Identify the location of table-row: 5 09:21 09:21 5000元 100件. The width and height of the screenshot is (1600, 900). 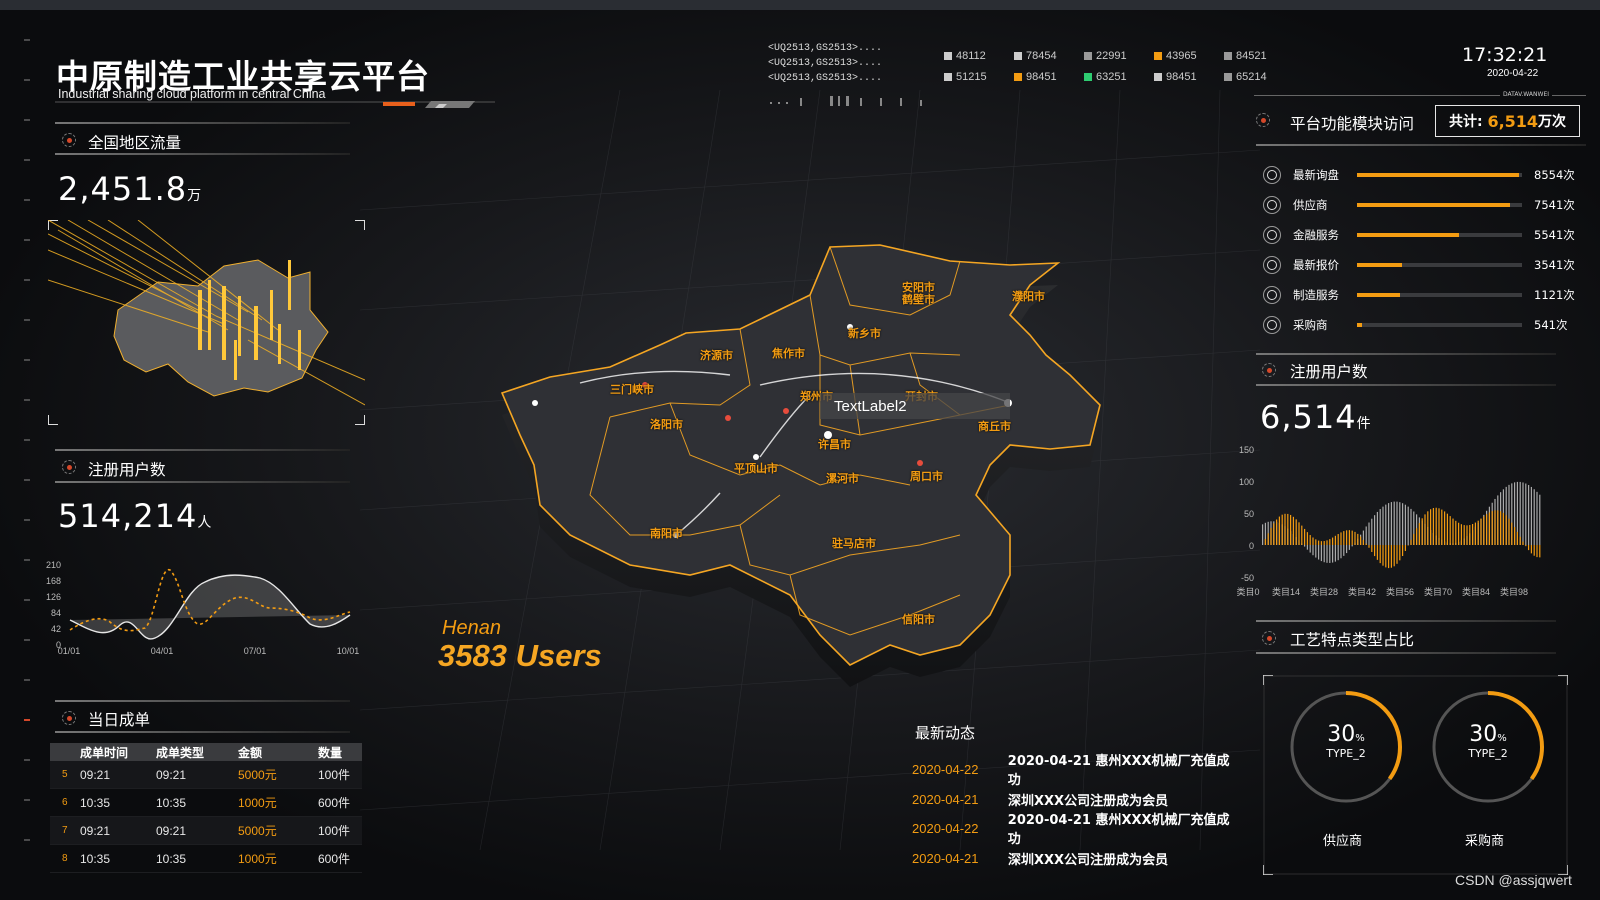
(206, 775).